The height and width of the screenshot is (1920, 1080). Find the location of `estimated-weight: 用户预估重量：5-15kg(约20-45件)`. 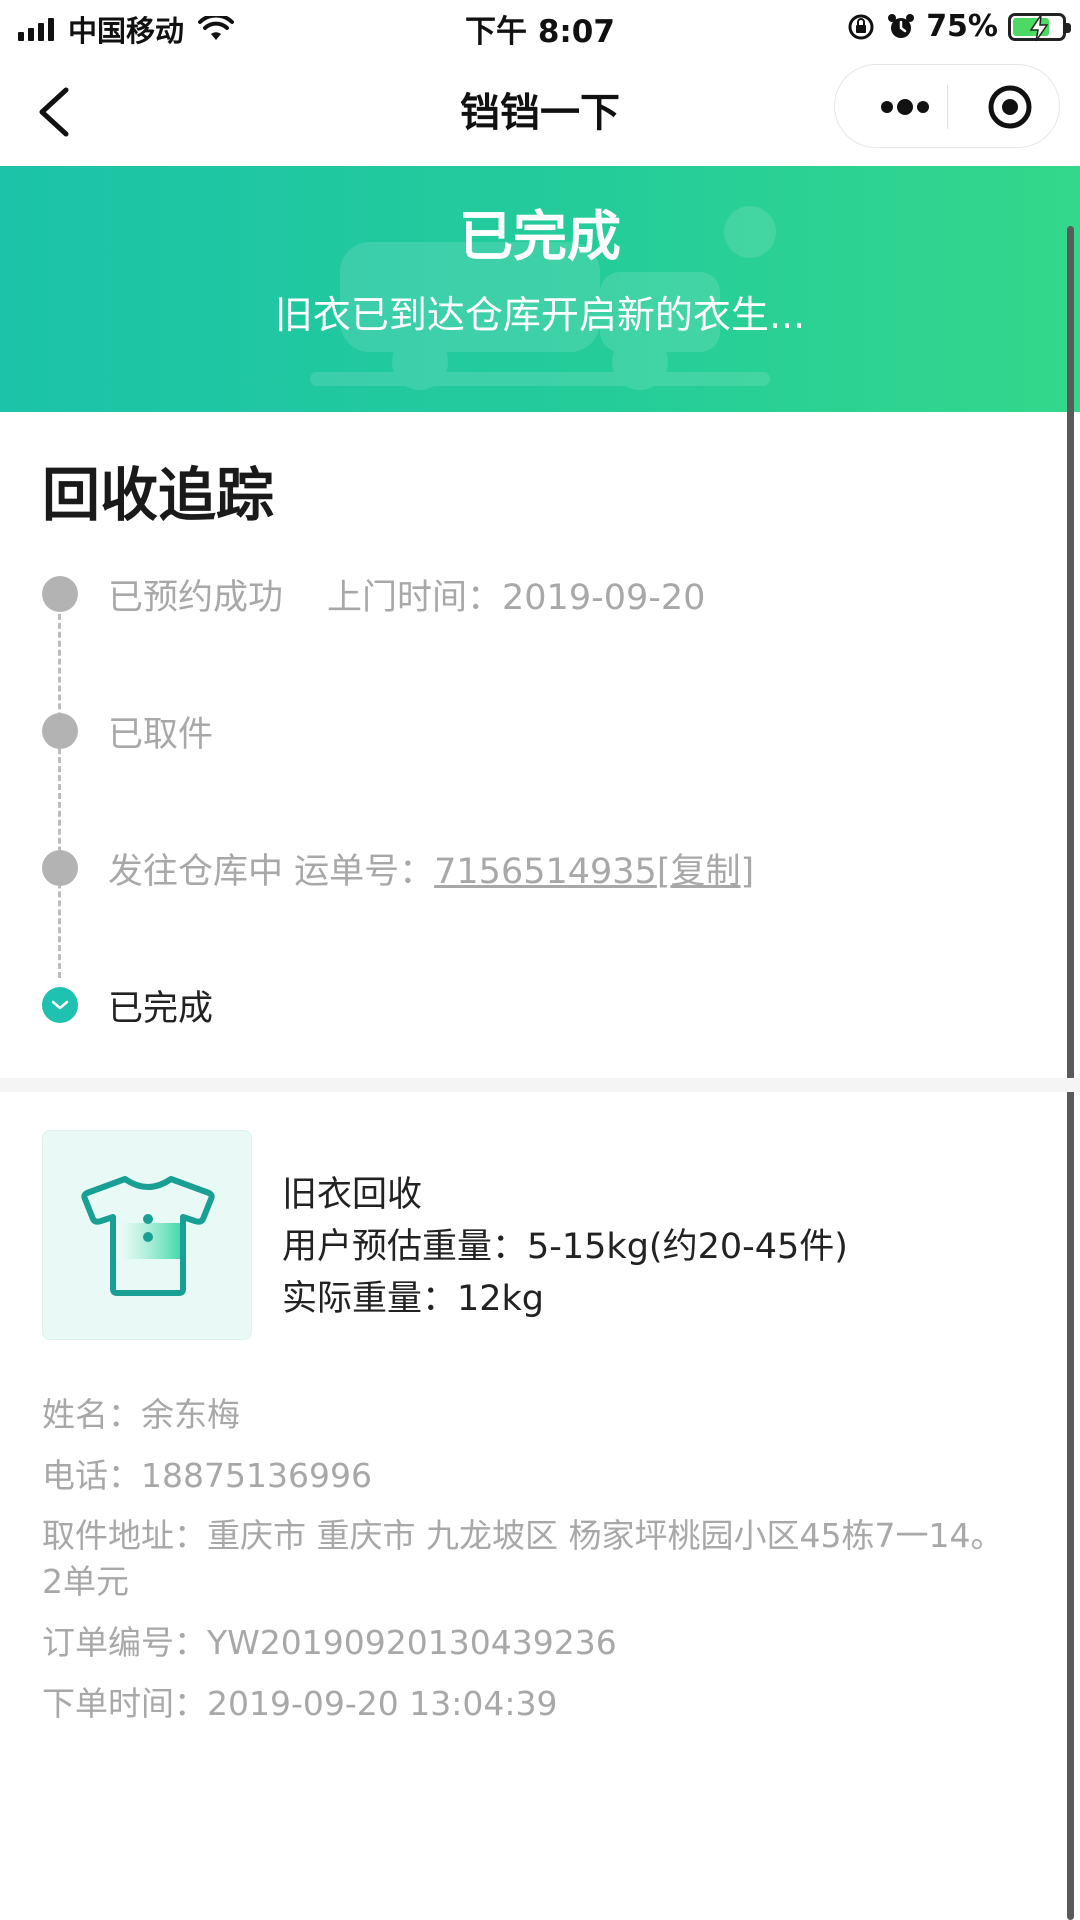

estimated-weight: 用户预估重量：5-15kg(约20-45件) is located at coordinates (565, 1247).